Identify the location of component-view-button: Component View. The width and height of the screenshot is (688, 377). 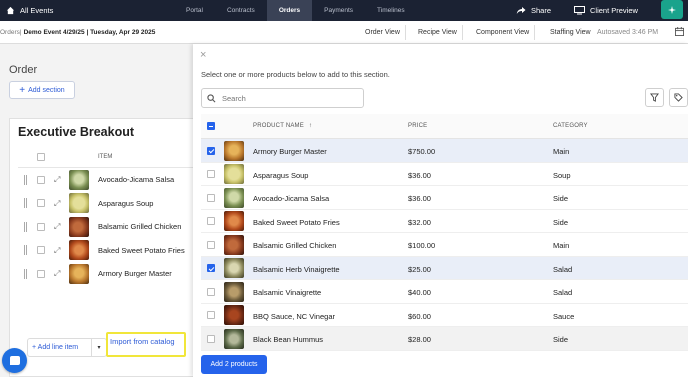
(503, 32).